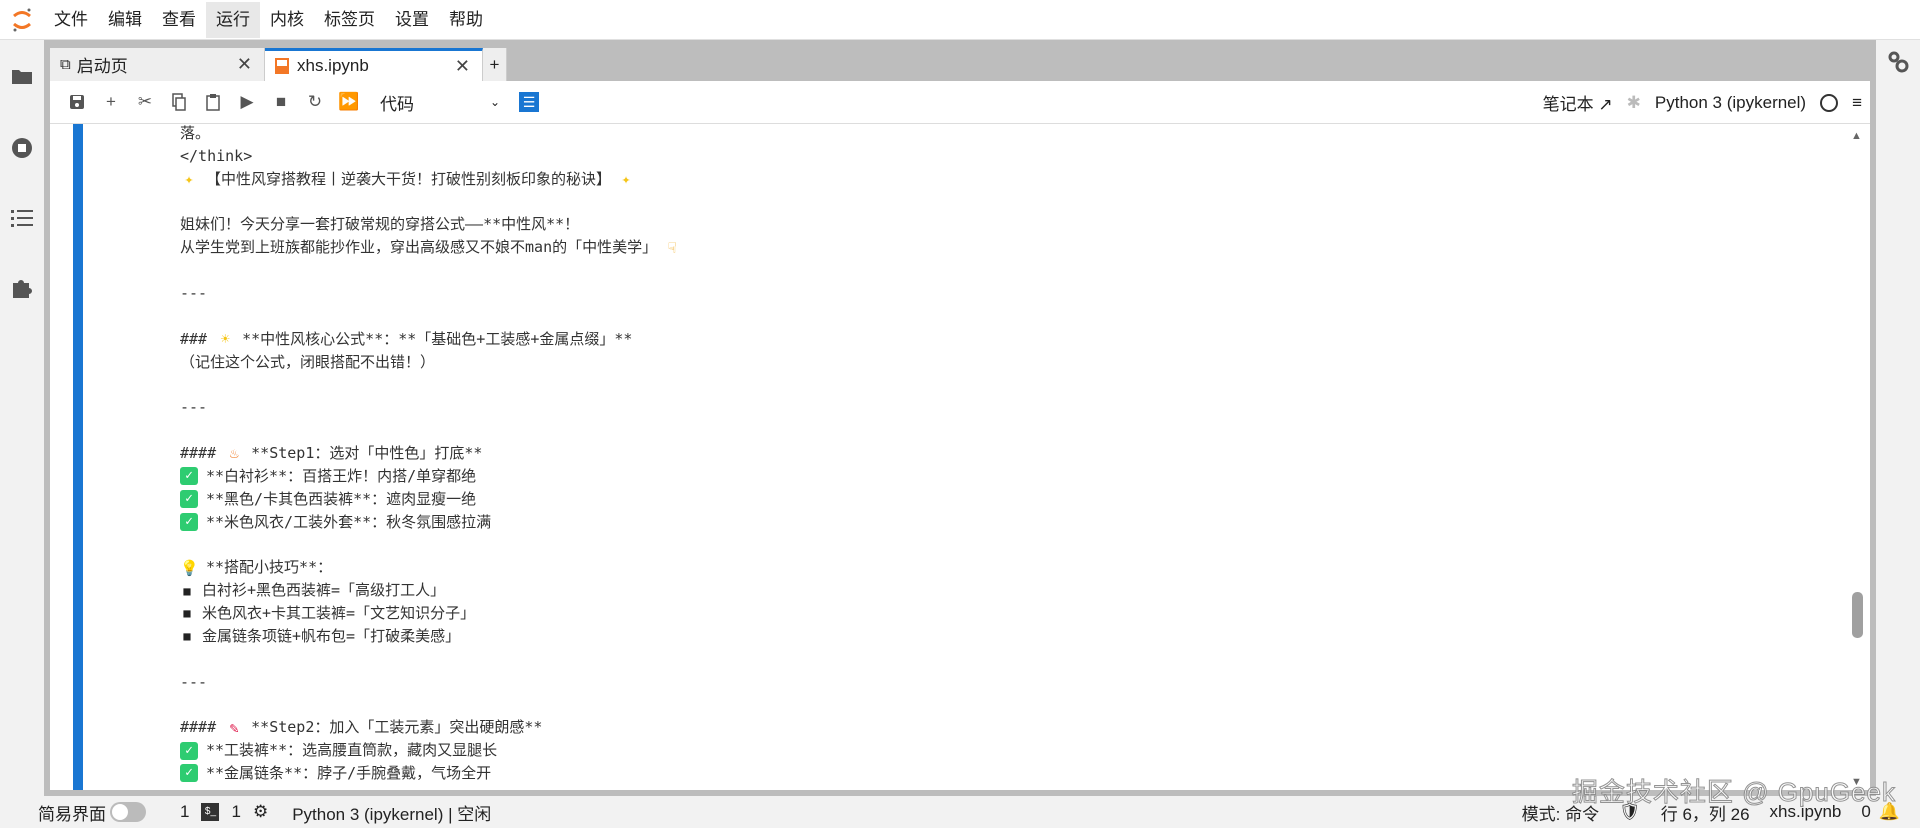  What do you see at coordinates (1898, 418) in the screenshot?
I see `right-sidebar` at bounding box center [1898, 418].